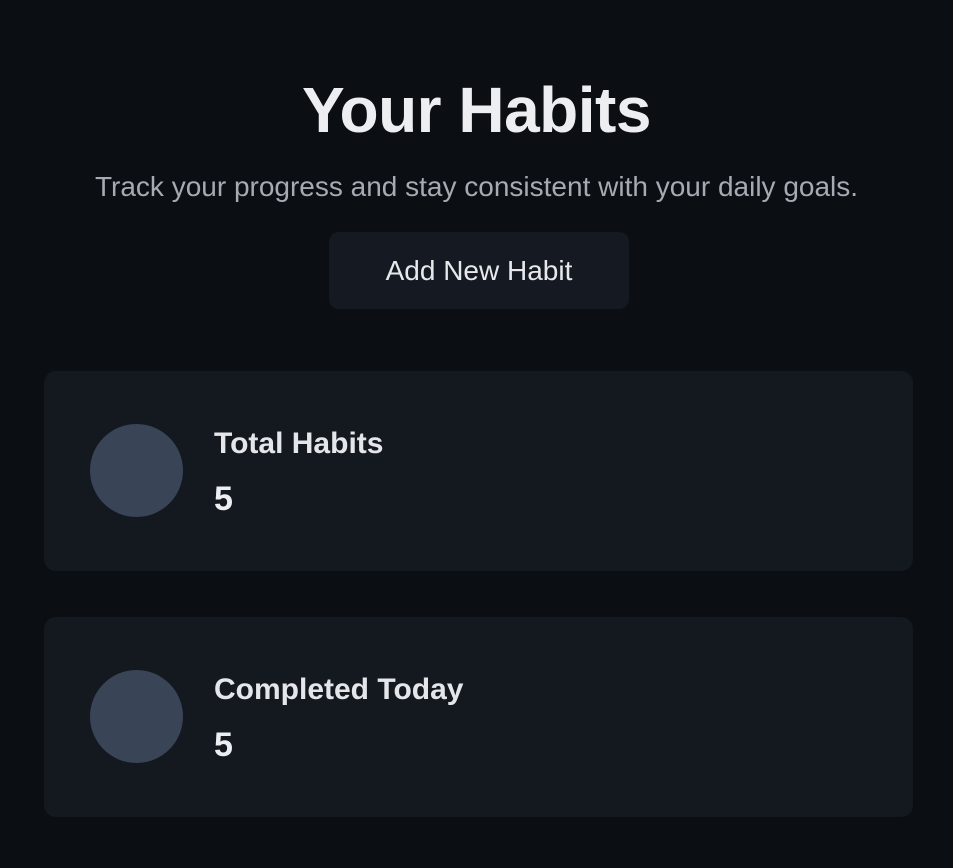 The image size is (953, 868). Describe the element at coordinates (339, 689) in the screenshot. I see `stat-label: Completed Today` at that location.